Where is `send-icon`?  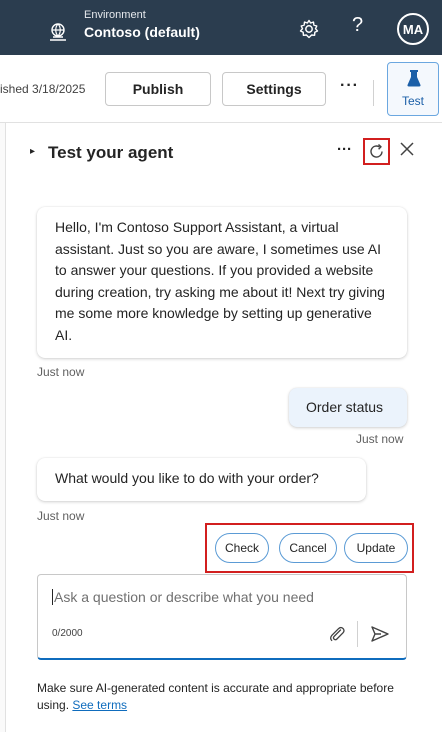 send-icon is located at coordinates (380, 634).